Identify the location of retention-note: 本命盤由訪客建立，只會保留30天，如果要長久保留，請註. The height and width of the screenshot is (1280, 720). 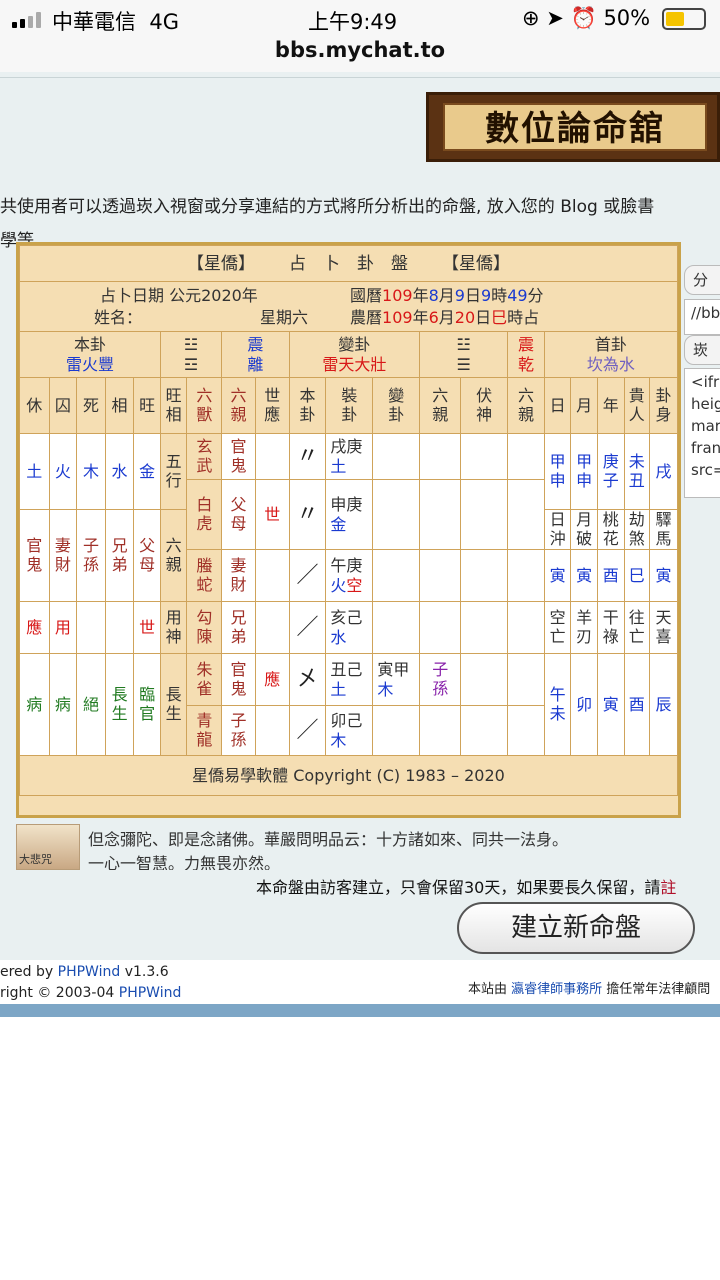
(466, 887).